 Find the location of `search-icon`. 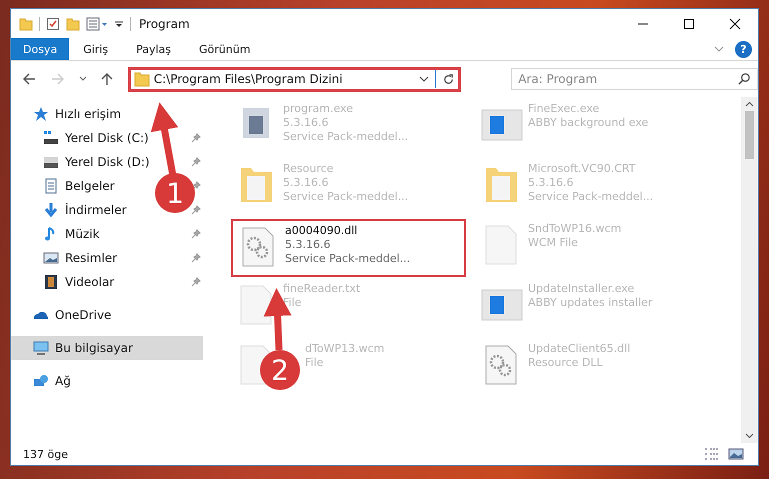

search-icon is located at coordinates (744, 78).